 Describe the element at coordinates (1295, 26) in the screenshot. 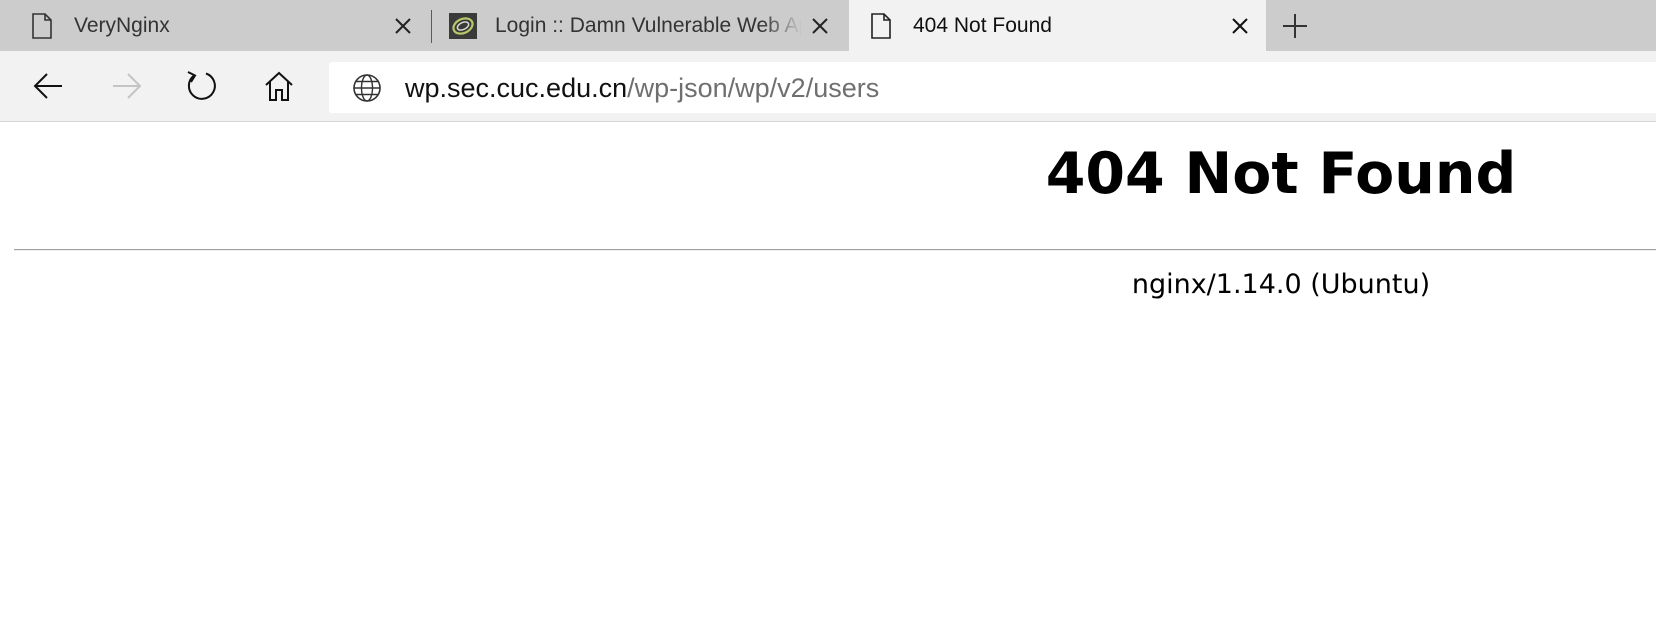

I see `new-tab-plus-icon` at that location.